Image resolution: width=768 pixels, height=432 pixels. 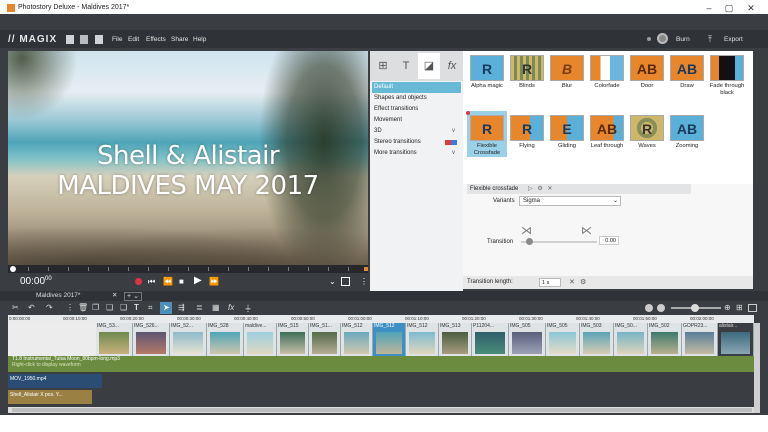 I want to click on split-icon: ⋮, so click(x=70, y=307).